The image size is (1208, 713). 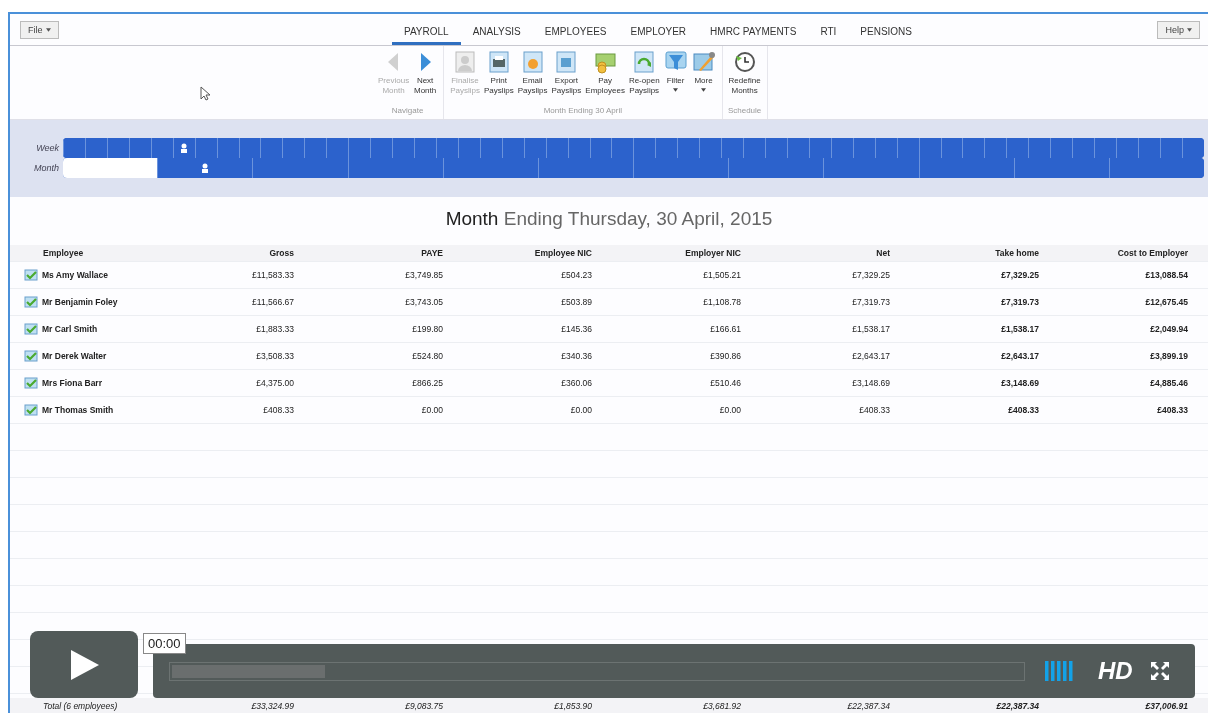 What do you see at coordinates (575, 29) in the screenshot?
I see `nav-tab: EMPLOYEES` at bounding box center [575, 29].